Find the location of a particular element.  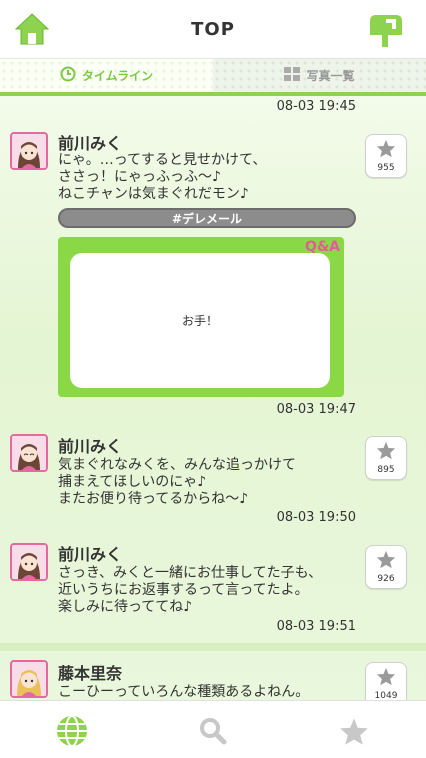

home-icon is located at coordinates (32, 29).